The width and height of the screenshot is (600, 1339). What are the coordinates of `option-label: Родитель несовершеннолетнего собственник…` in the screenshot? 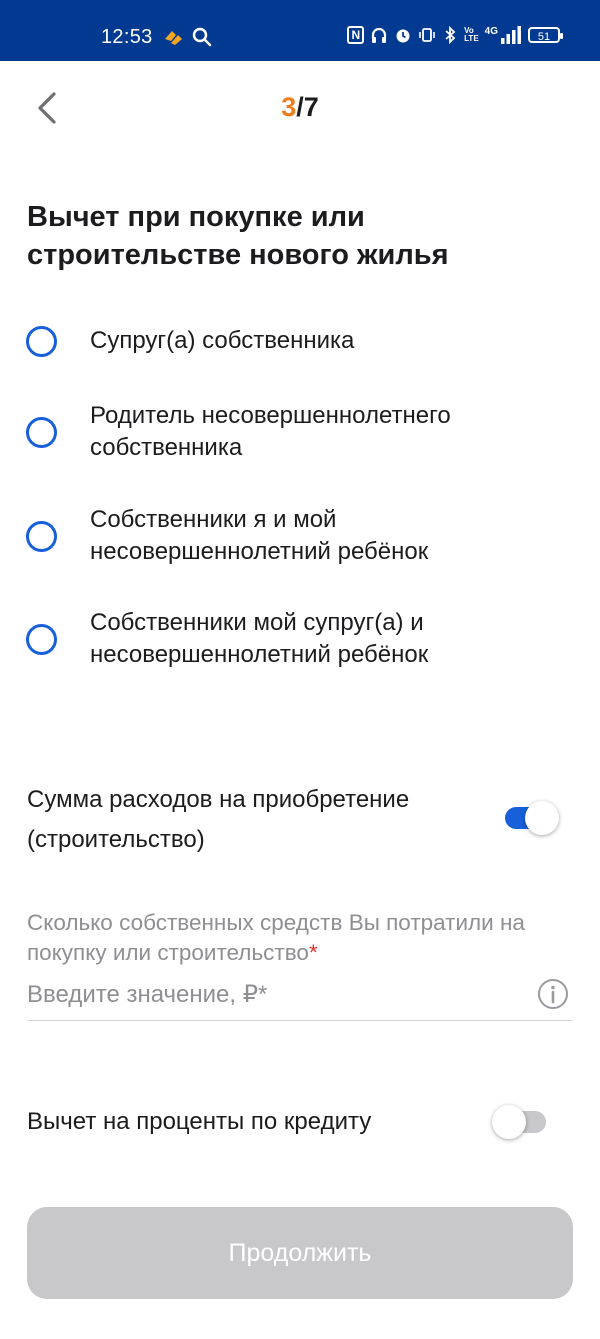 It's located at (270, 431).